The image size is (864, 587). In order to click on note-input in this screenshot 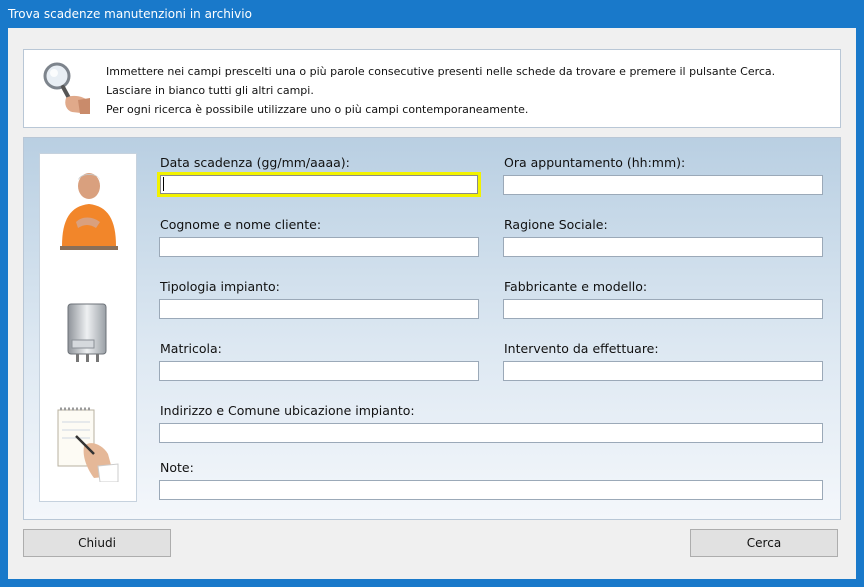, I will do `click(491, 490)`.